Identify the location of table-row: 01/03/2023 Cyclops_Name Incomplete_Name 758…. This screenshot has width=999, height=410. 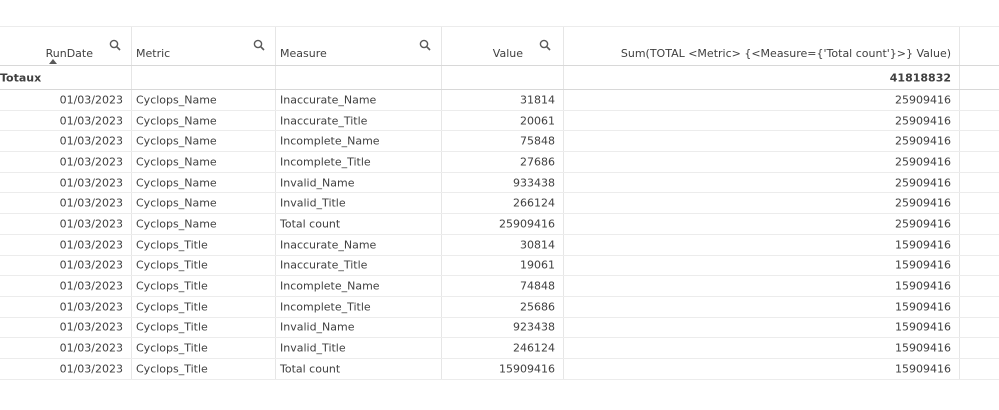
(499, 142).